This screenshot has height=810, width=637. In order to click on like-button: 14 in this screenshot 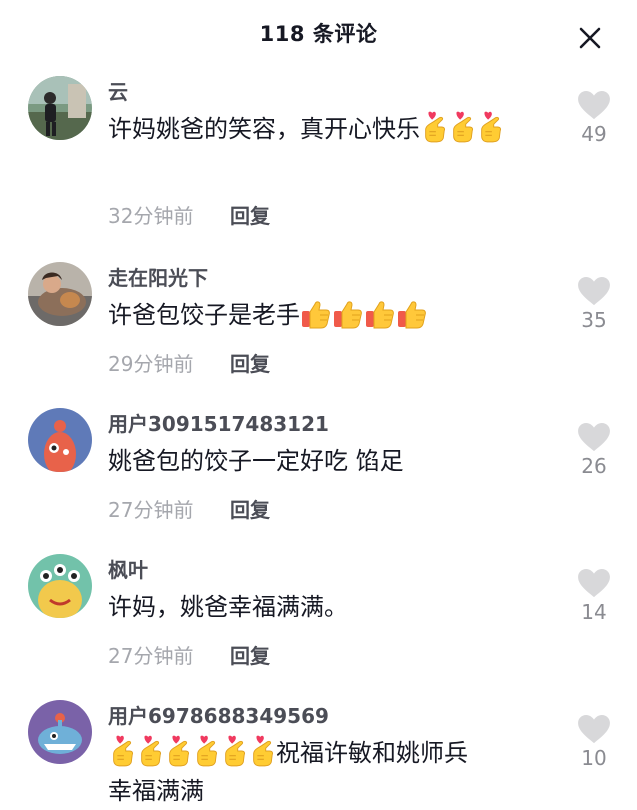, I will do `click(594, 604)`.